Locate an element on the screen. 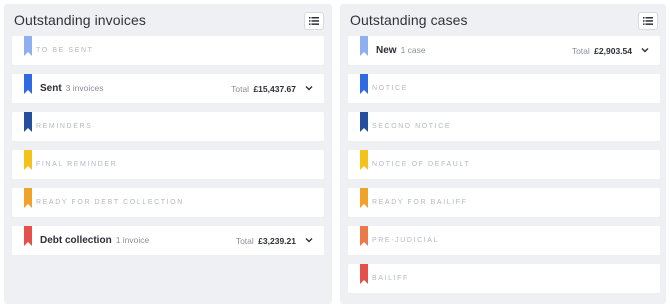  status-label: READY FOR DEBT COLLECTION is located at coordinates (110, 202).